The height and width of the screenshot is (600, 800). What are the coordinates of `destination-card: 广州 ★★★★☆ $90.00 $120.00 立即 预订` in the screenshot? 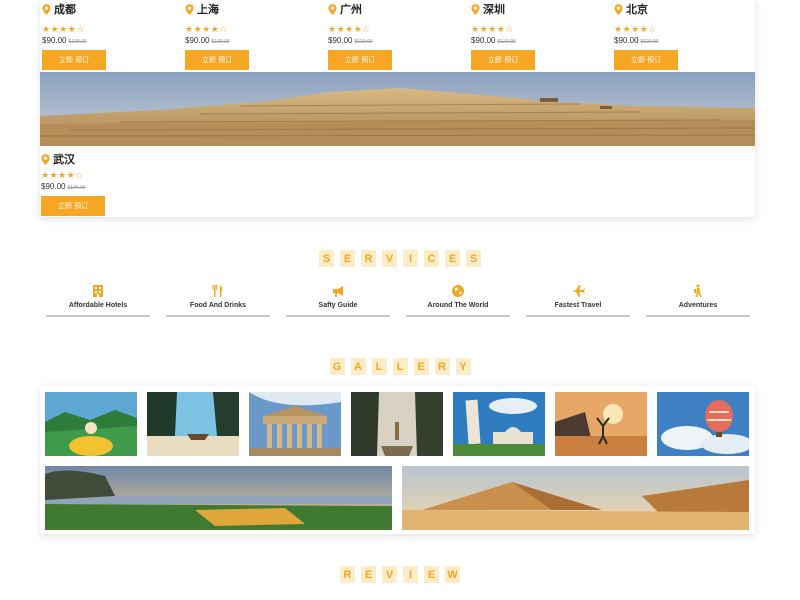 It's located at (397, 36).